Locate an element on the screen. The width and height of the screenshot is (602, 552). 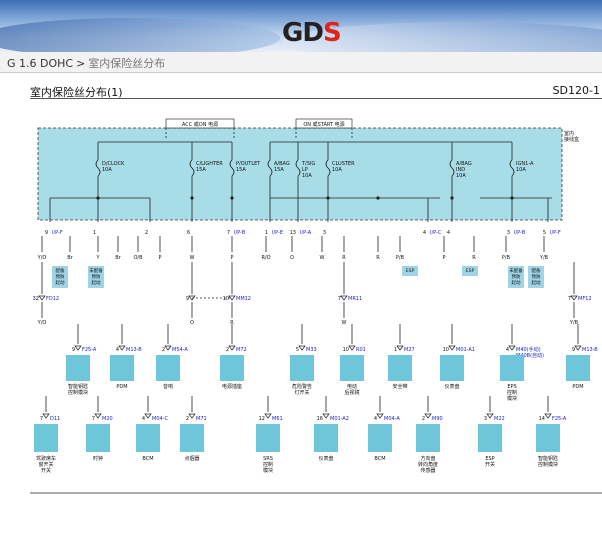
row1-label-0-line-0: 智能钥匙 is located at coordinates (78, 386).